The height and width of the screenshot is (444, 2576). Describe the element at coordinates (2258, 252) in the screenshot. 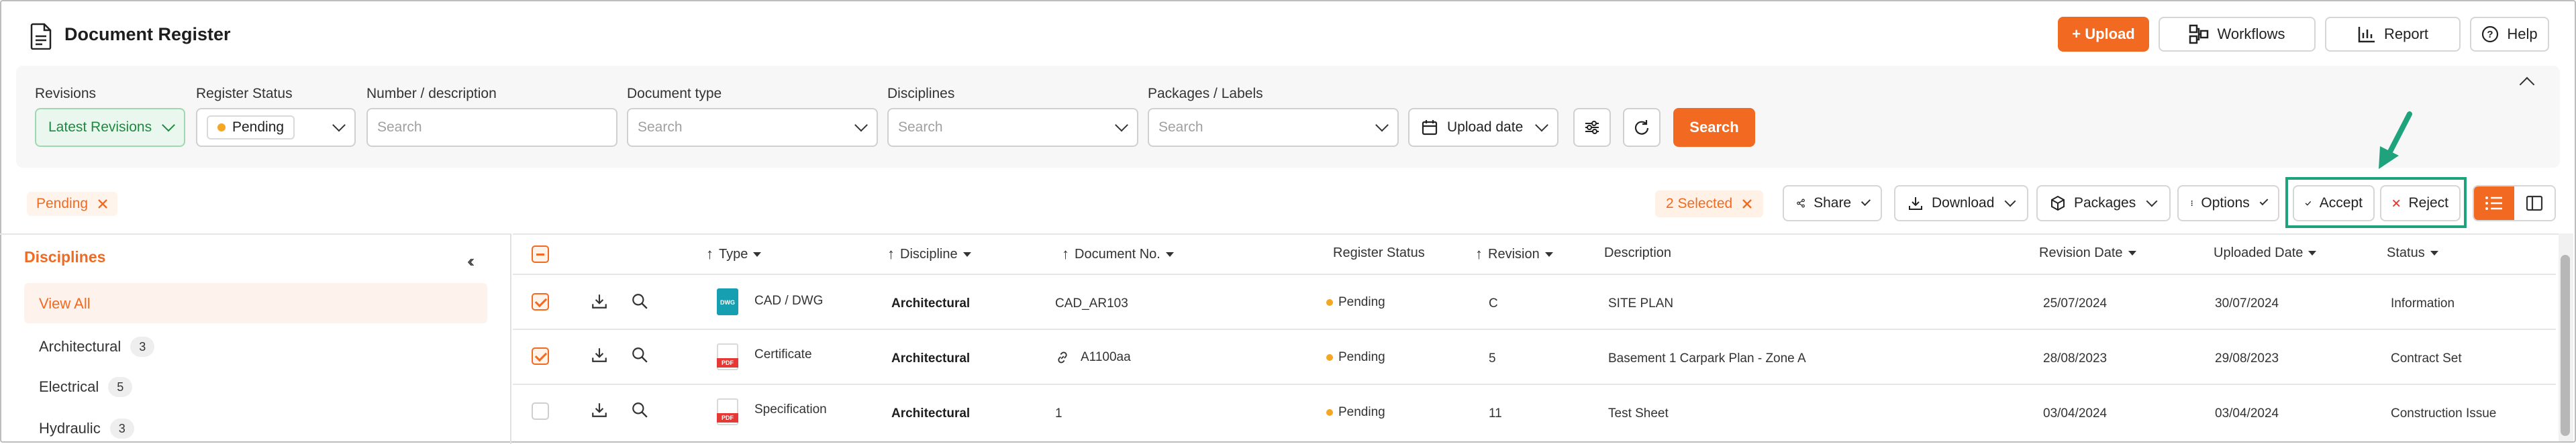

I see `column-label: Uploaded Date` at that location.